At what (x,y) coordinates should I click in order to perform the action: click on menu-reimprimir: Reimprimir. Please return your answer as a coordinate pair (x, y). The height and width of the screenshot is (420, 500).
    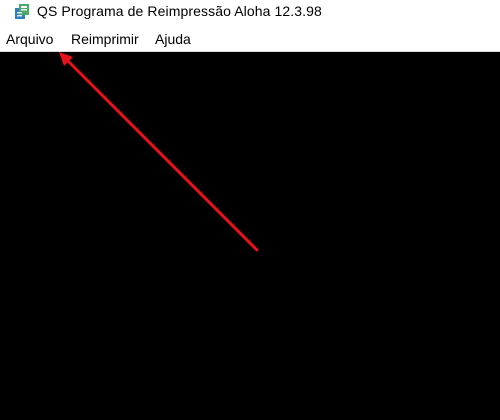
    Looking at the image, I should click on (105, 39).